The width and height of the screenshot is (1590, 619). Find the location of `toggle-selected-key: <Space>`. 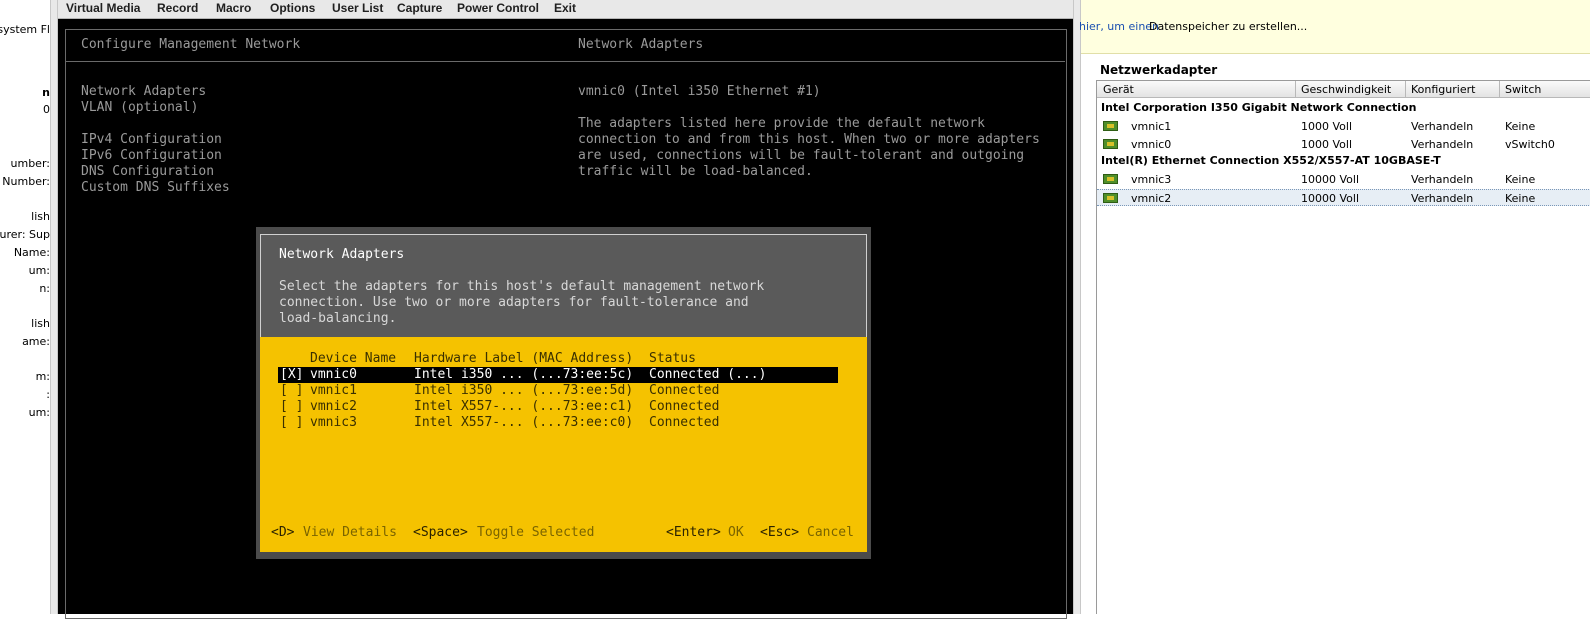

toggle-selected-key: <Space> is located at coordinates (440, 533).